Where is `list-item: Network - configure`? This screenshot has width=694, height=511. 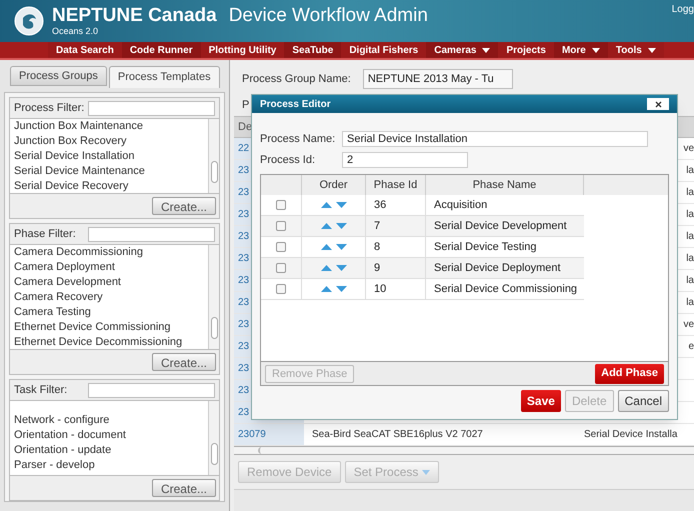 list-item: Network - configure is located at coordinates (109, 420).